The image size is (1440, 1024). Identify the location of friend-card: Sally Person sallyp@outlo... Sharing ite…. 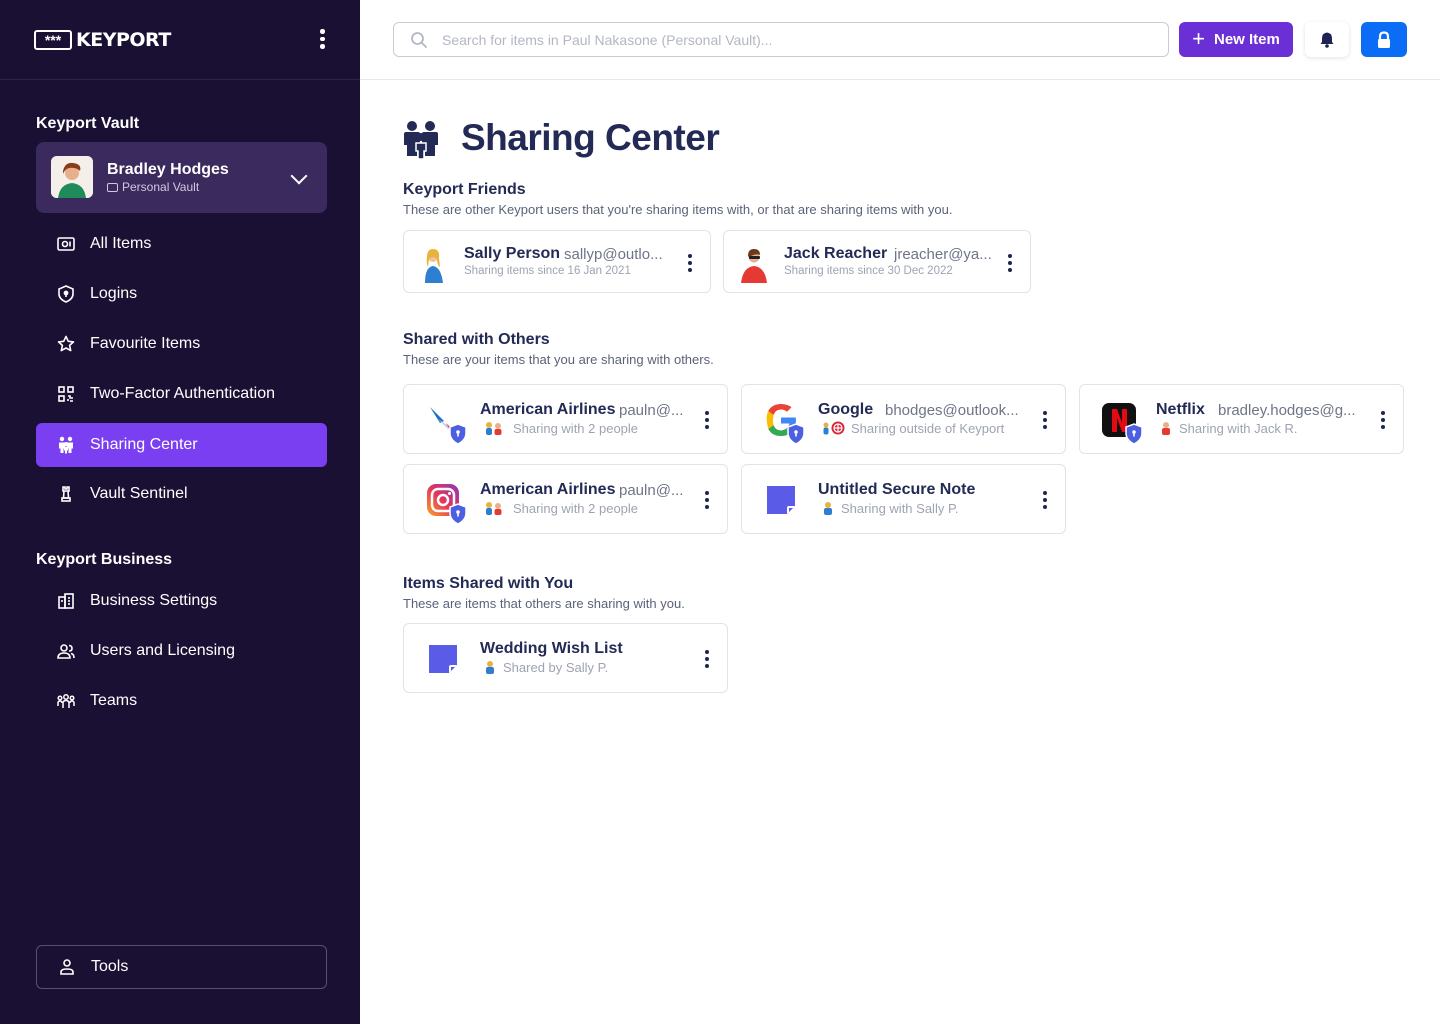
(557, 261).